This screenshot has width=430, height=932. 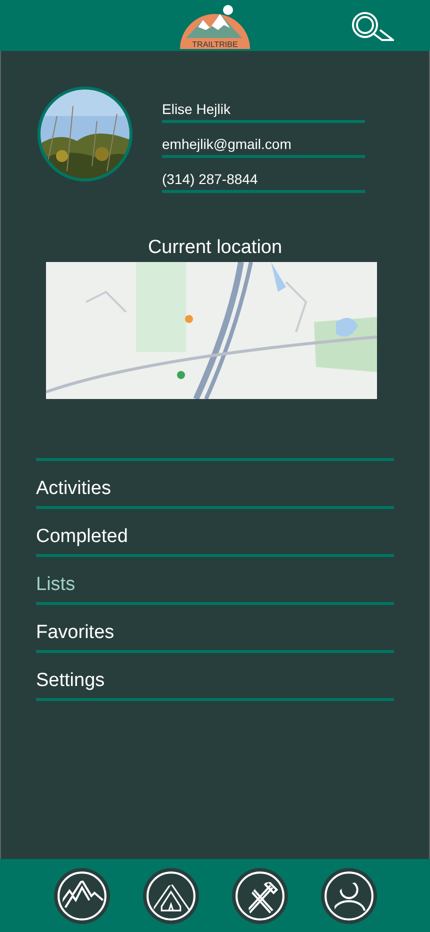 I want to click on profile-icon, so click(x=349, y=895).